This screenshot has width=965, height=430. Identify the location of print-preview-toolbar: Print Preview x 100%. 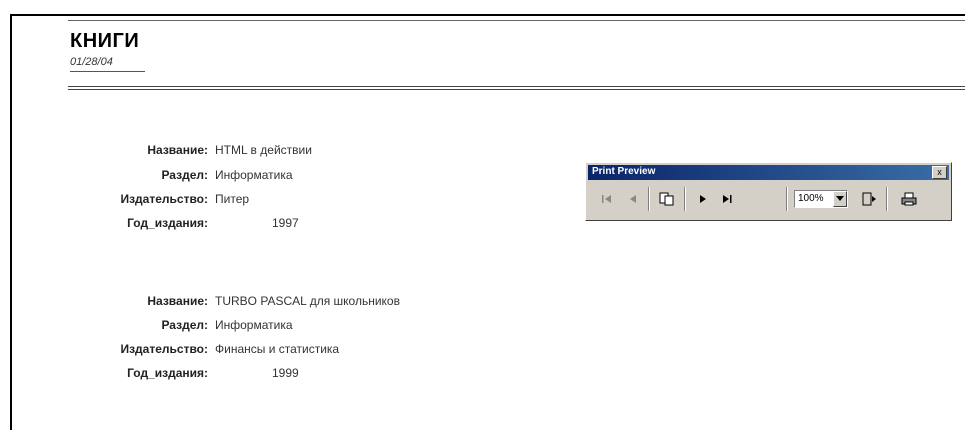
(768, 191).